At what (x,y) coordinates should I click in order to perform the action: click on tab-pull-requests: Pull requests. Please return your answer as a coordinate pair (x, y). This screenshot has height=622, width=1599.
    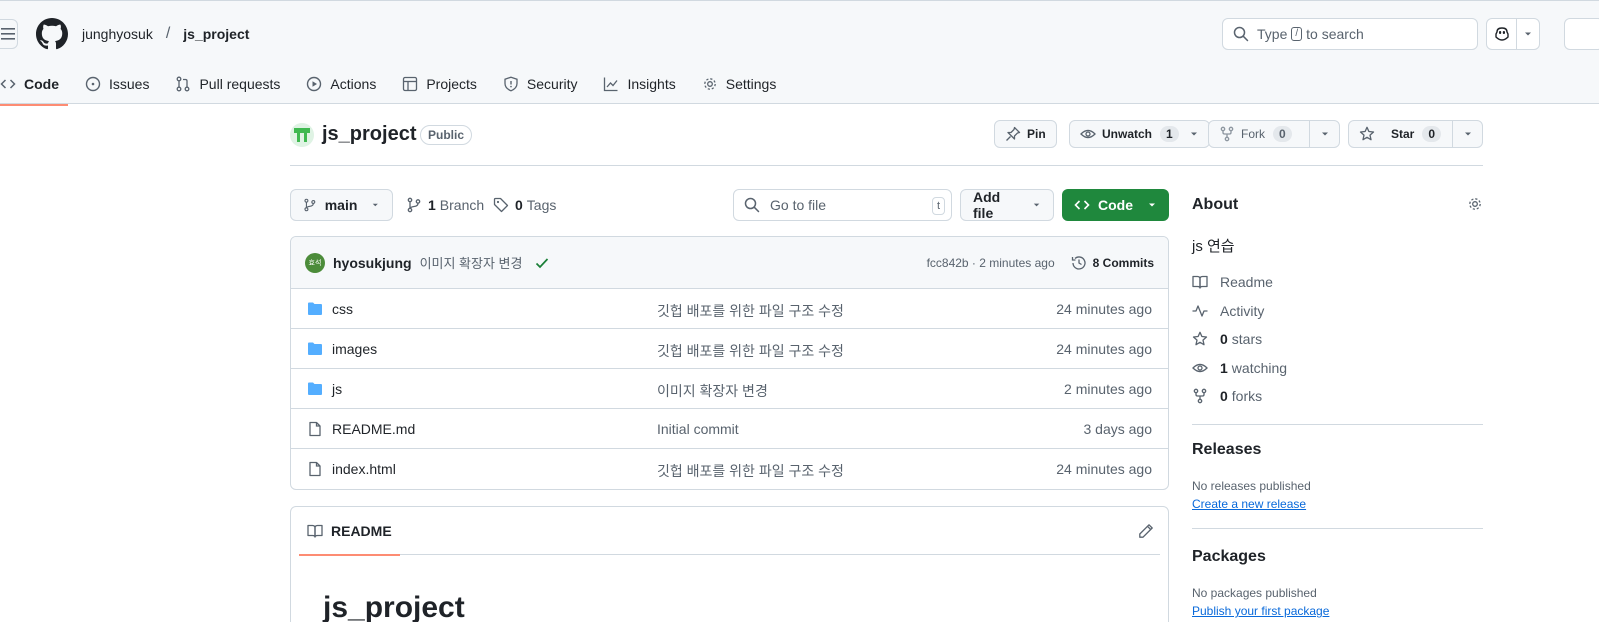
    Looking at the image, I should click on (227, 84).